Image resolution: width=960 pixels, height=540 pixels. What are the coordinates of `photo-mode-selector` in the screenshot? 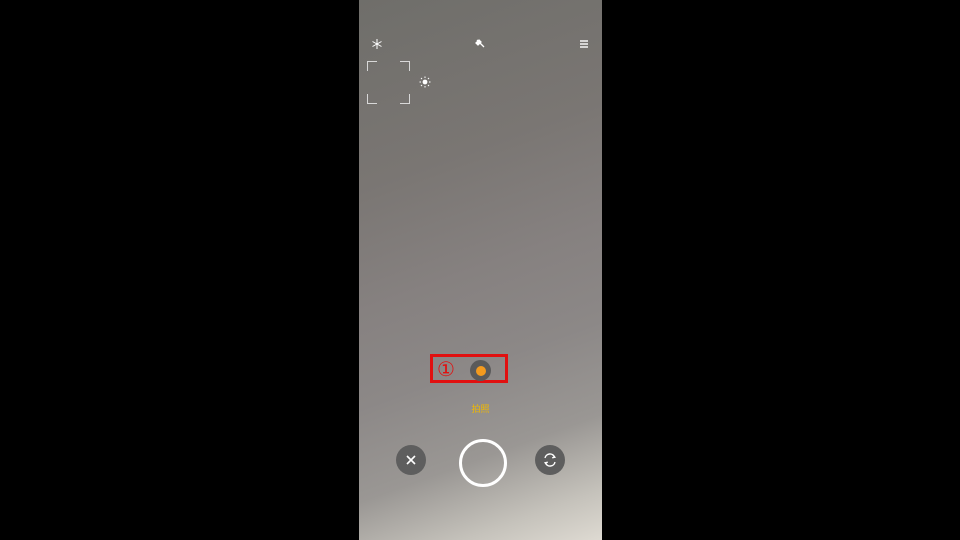 It's located at (480, 370).